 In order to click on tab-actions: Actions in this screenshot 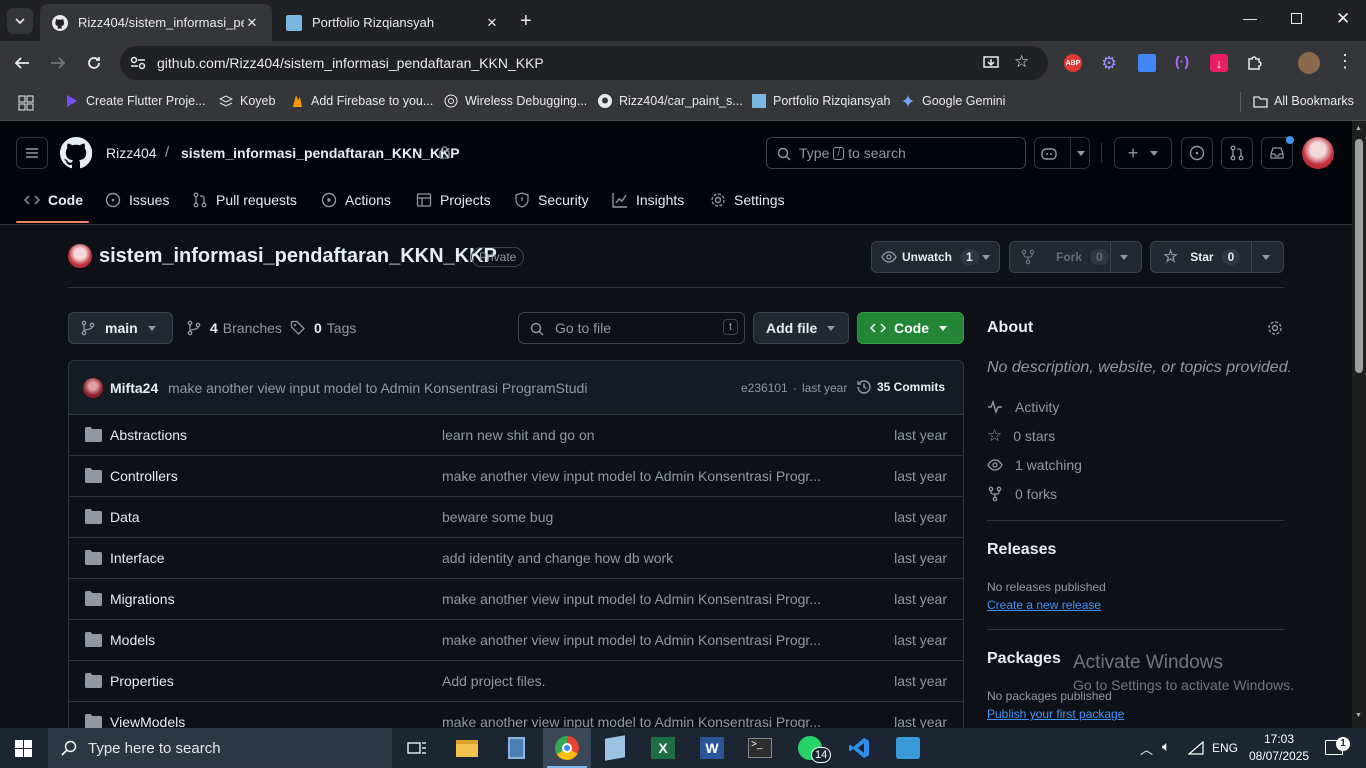, I will do `click(356, 200)`.